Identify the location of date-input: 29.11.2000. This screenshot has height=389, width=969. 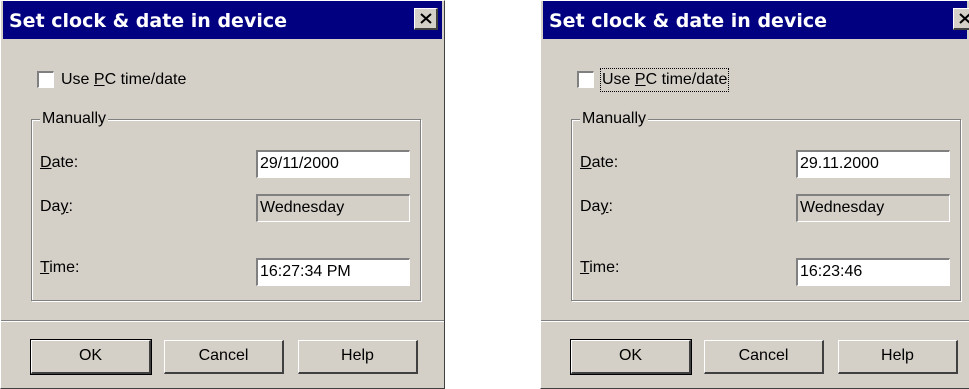
(873, 164).